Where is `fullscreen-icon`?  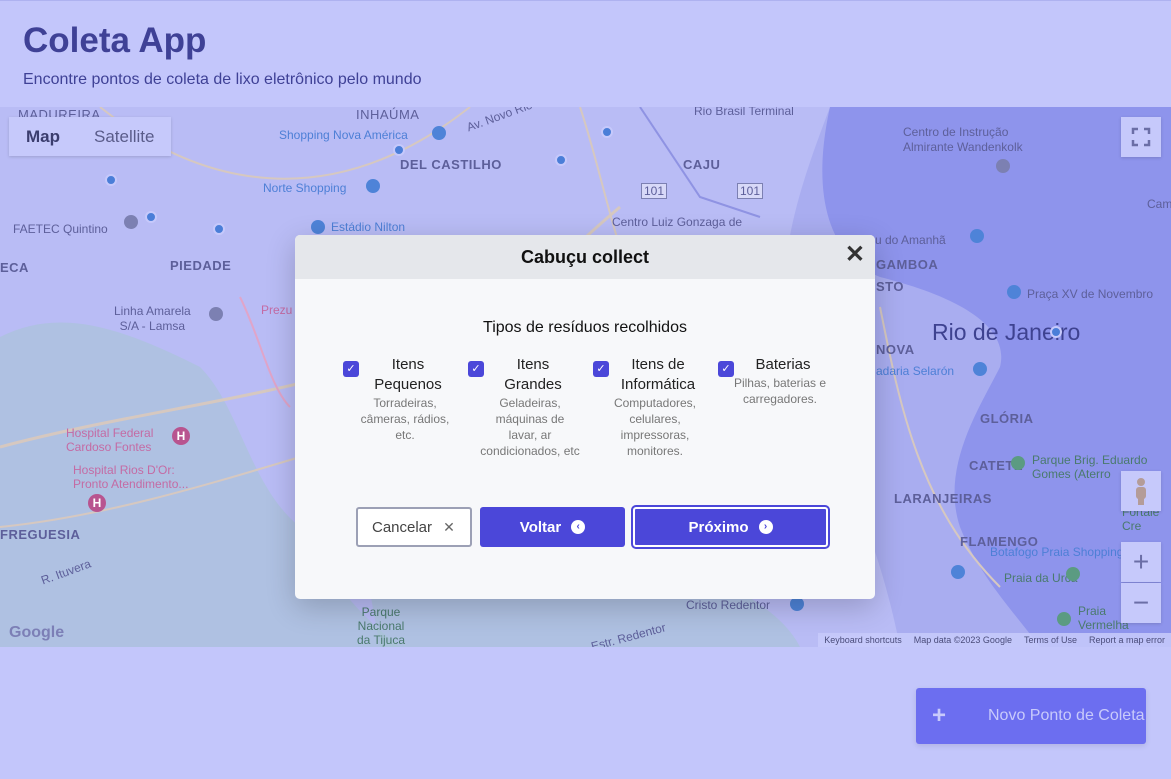
fullscreen-icon is located at coordinates (1141, 137).